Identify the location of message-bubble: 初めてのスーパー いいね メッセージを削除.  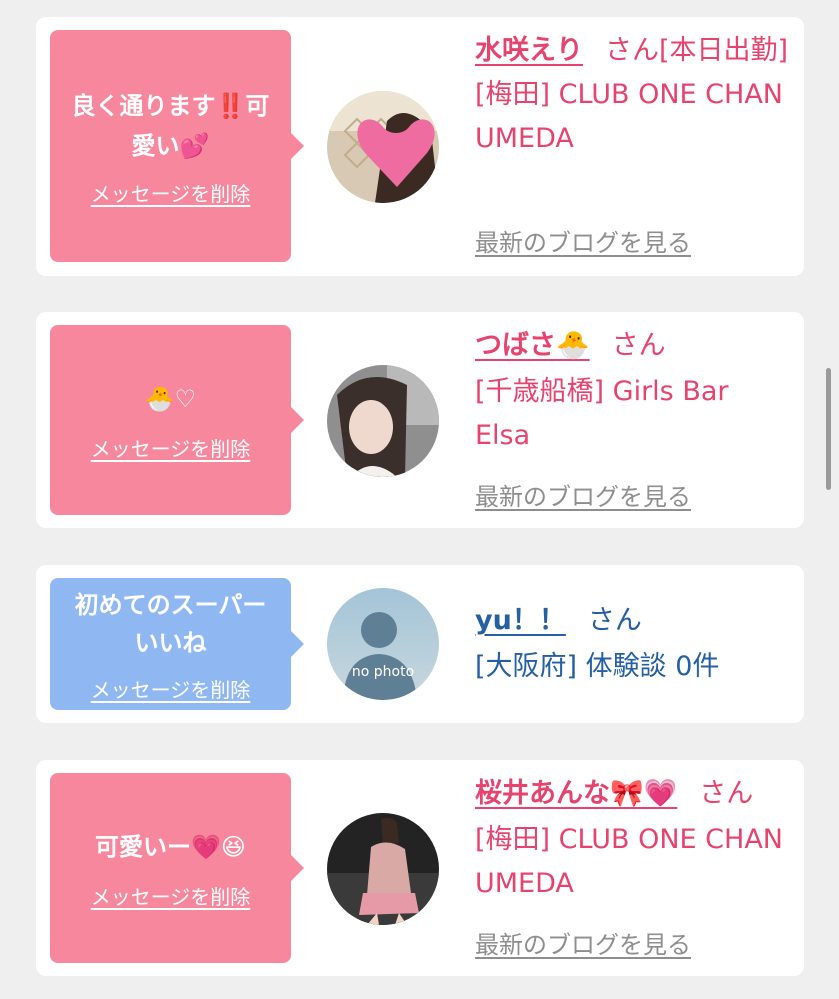
(177, 644).